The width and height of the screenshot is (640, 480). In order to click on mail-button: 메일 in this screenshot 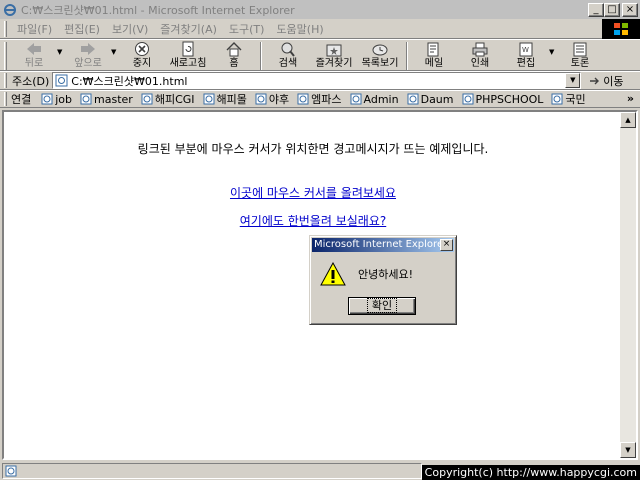, I will do `click(434, 55)`.